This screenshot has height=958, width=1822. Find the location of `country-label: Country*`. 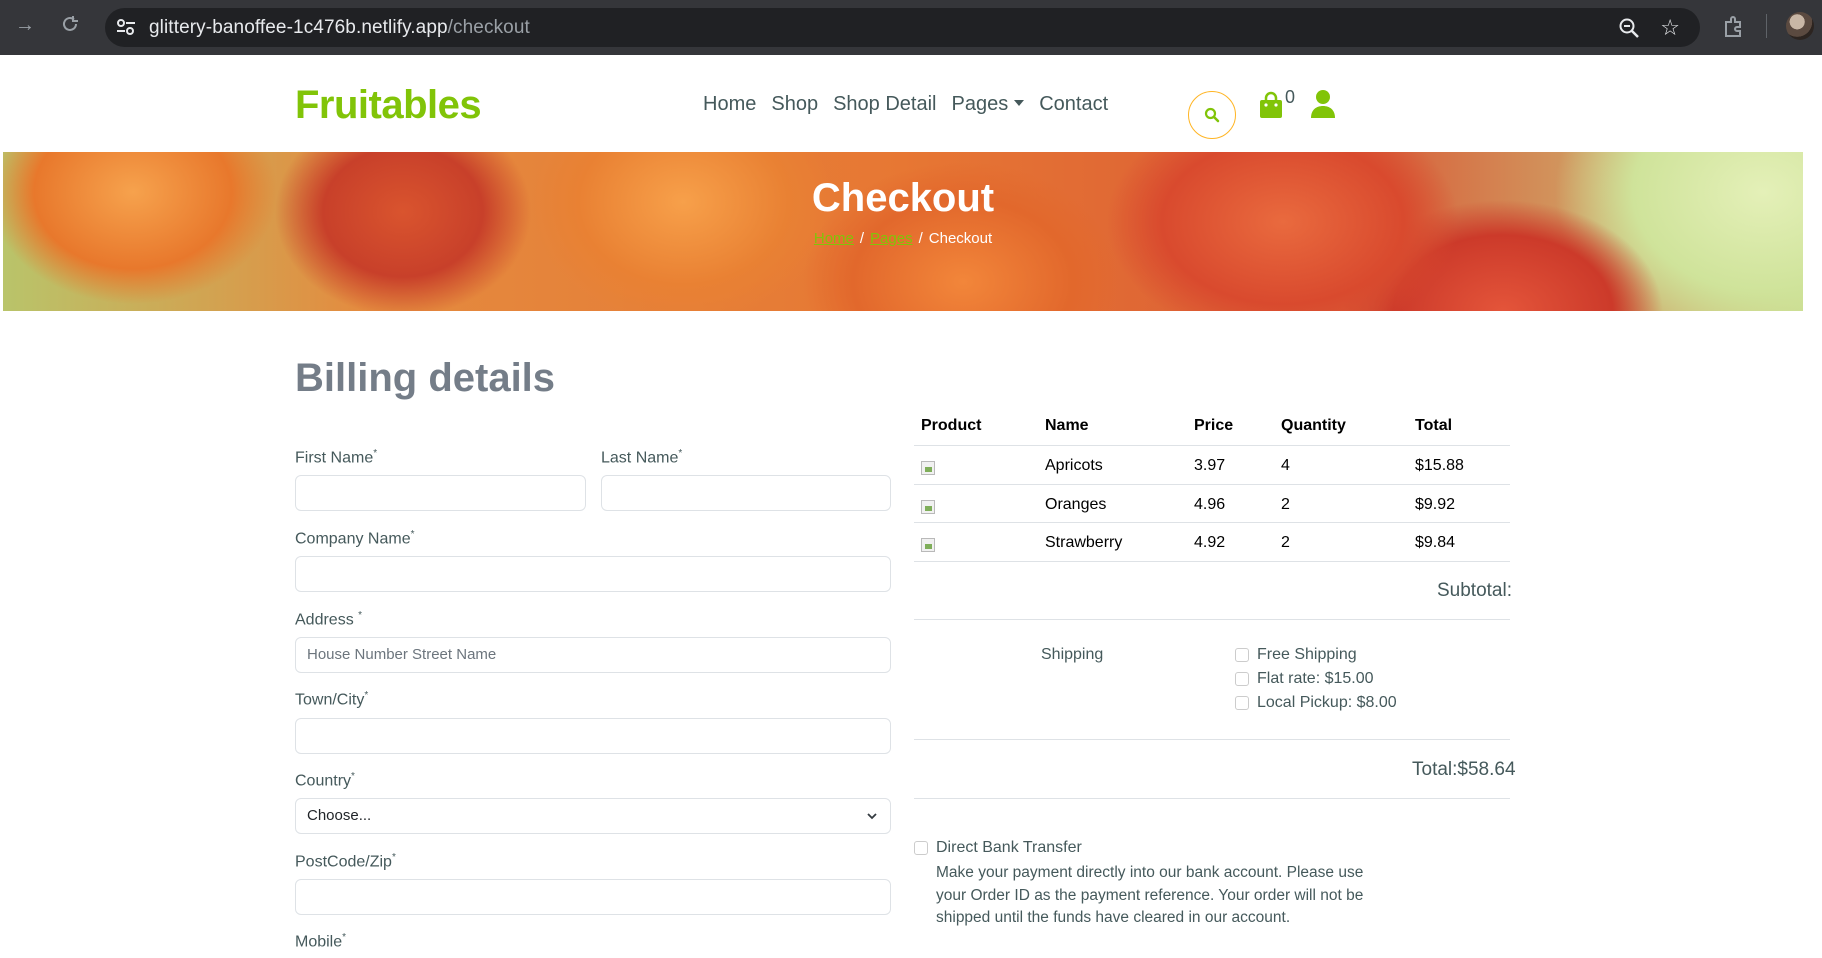

country-label: Country* is located at coordinates (325, 780).